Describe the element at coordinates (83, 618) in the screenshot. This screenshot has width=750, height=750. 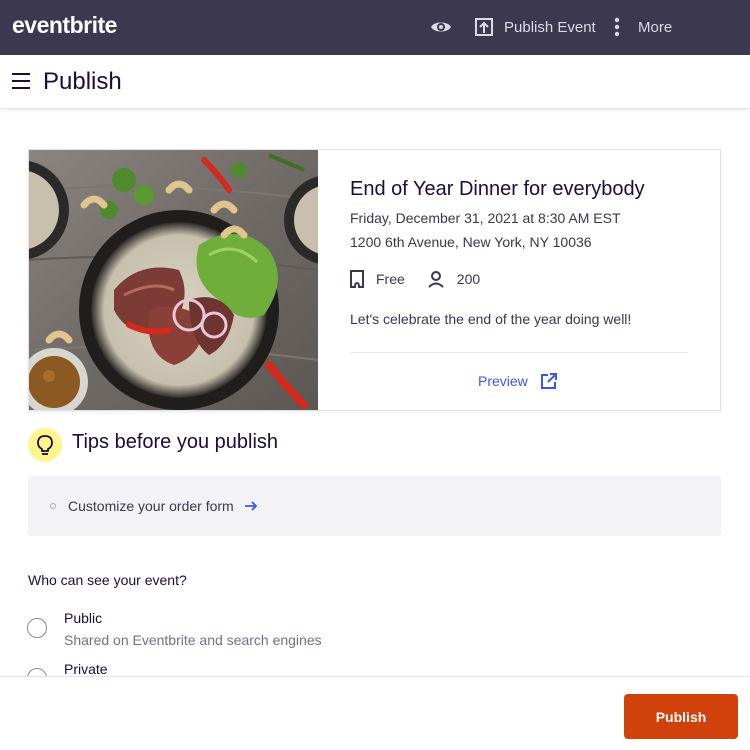
I see `public-option-label: Public` at that location.